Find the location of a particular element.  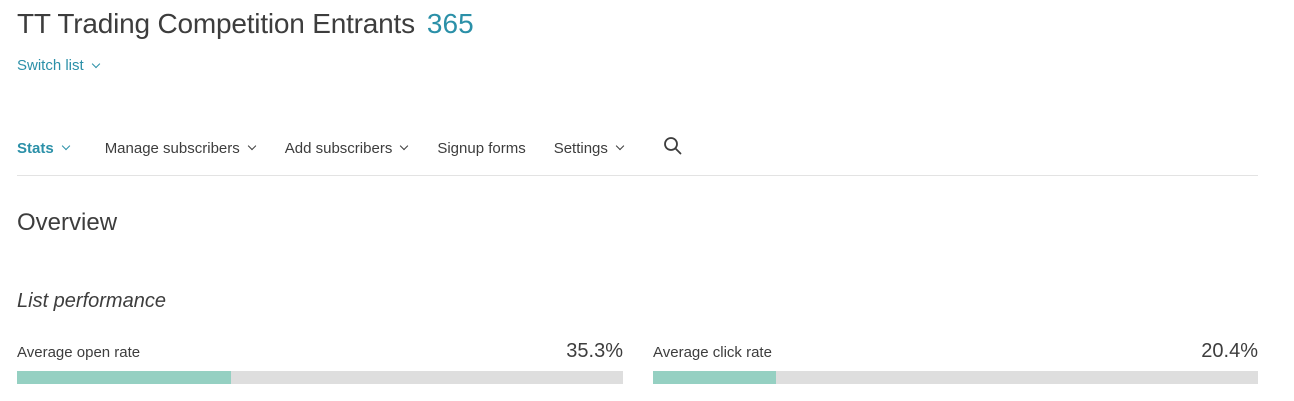

open-rate-metric: Average open rate 35.3% is located at coordinates (320, 362).